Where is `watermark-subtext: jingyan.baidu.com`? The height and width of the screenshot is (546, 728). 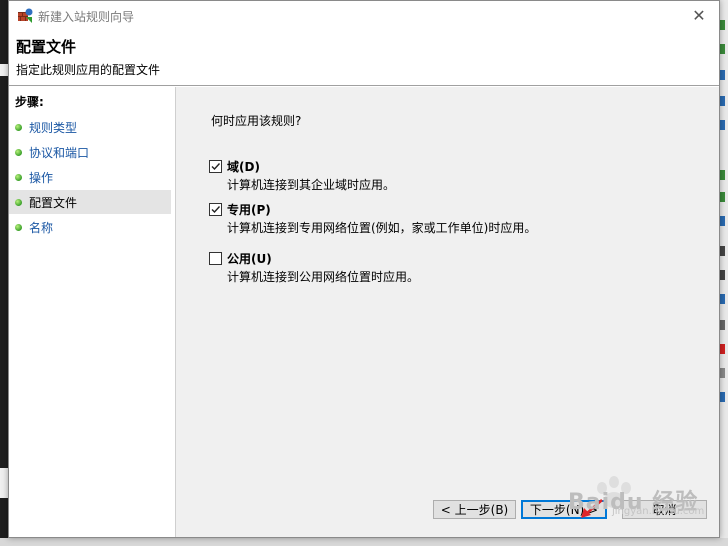 watermark-subtext: jingyan.baidu.com is located at coordinates (658, 511).